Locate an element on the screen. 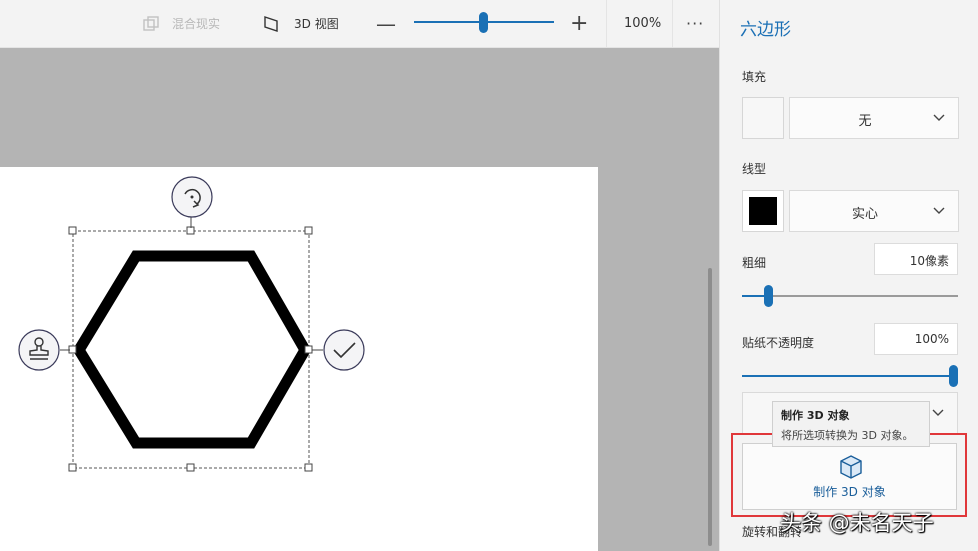 Image resolution: width=978 pixels, height=551 pixels. stamp-button is located at coordinates (39, 350).